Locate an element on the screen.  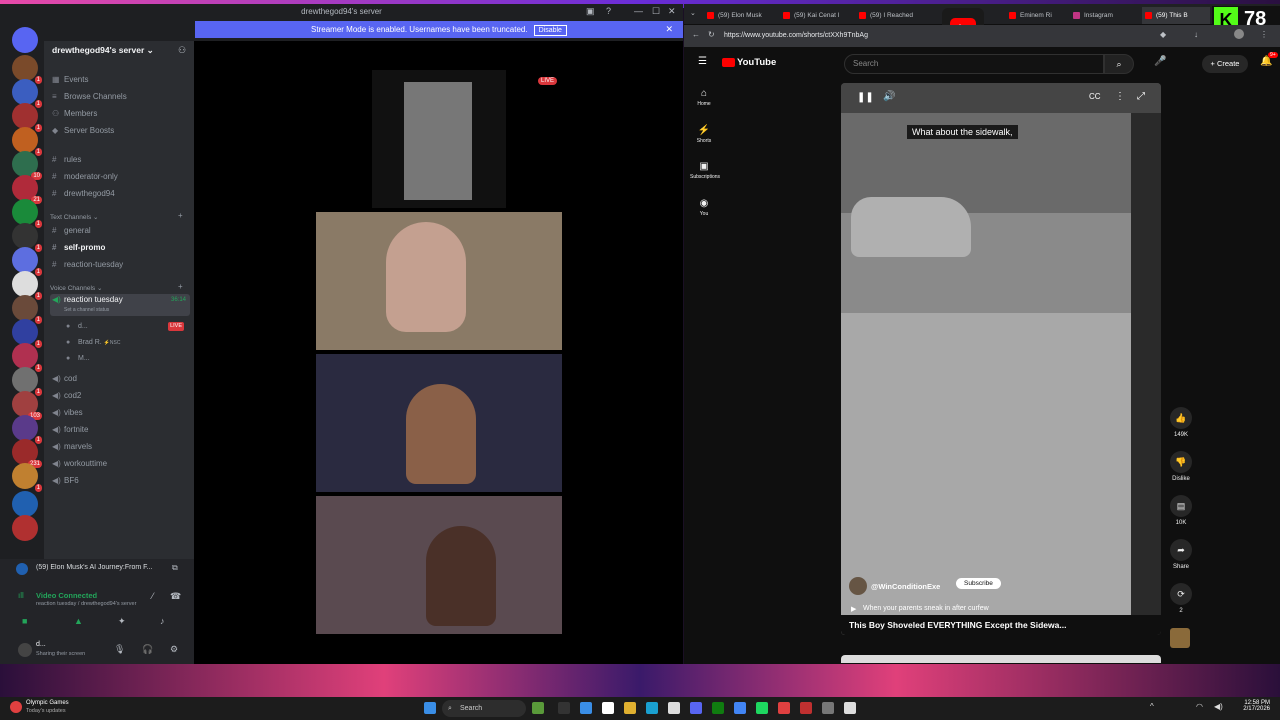
task-view-icon is located at coordinates (564, 708).